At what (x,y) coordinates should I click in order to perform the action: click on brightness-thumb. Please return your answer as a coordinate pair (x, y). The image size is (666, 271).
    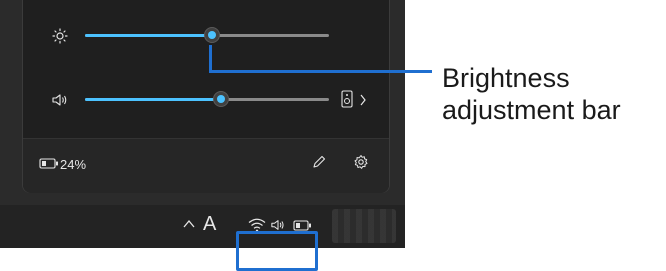
    Looking at the image, I should click on (212, 35).